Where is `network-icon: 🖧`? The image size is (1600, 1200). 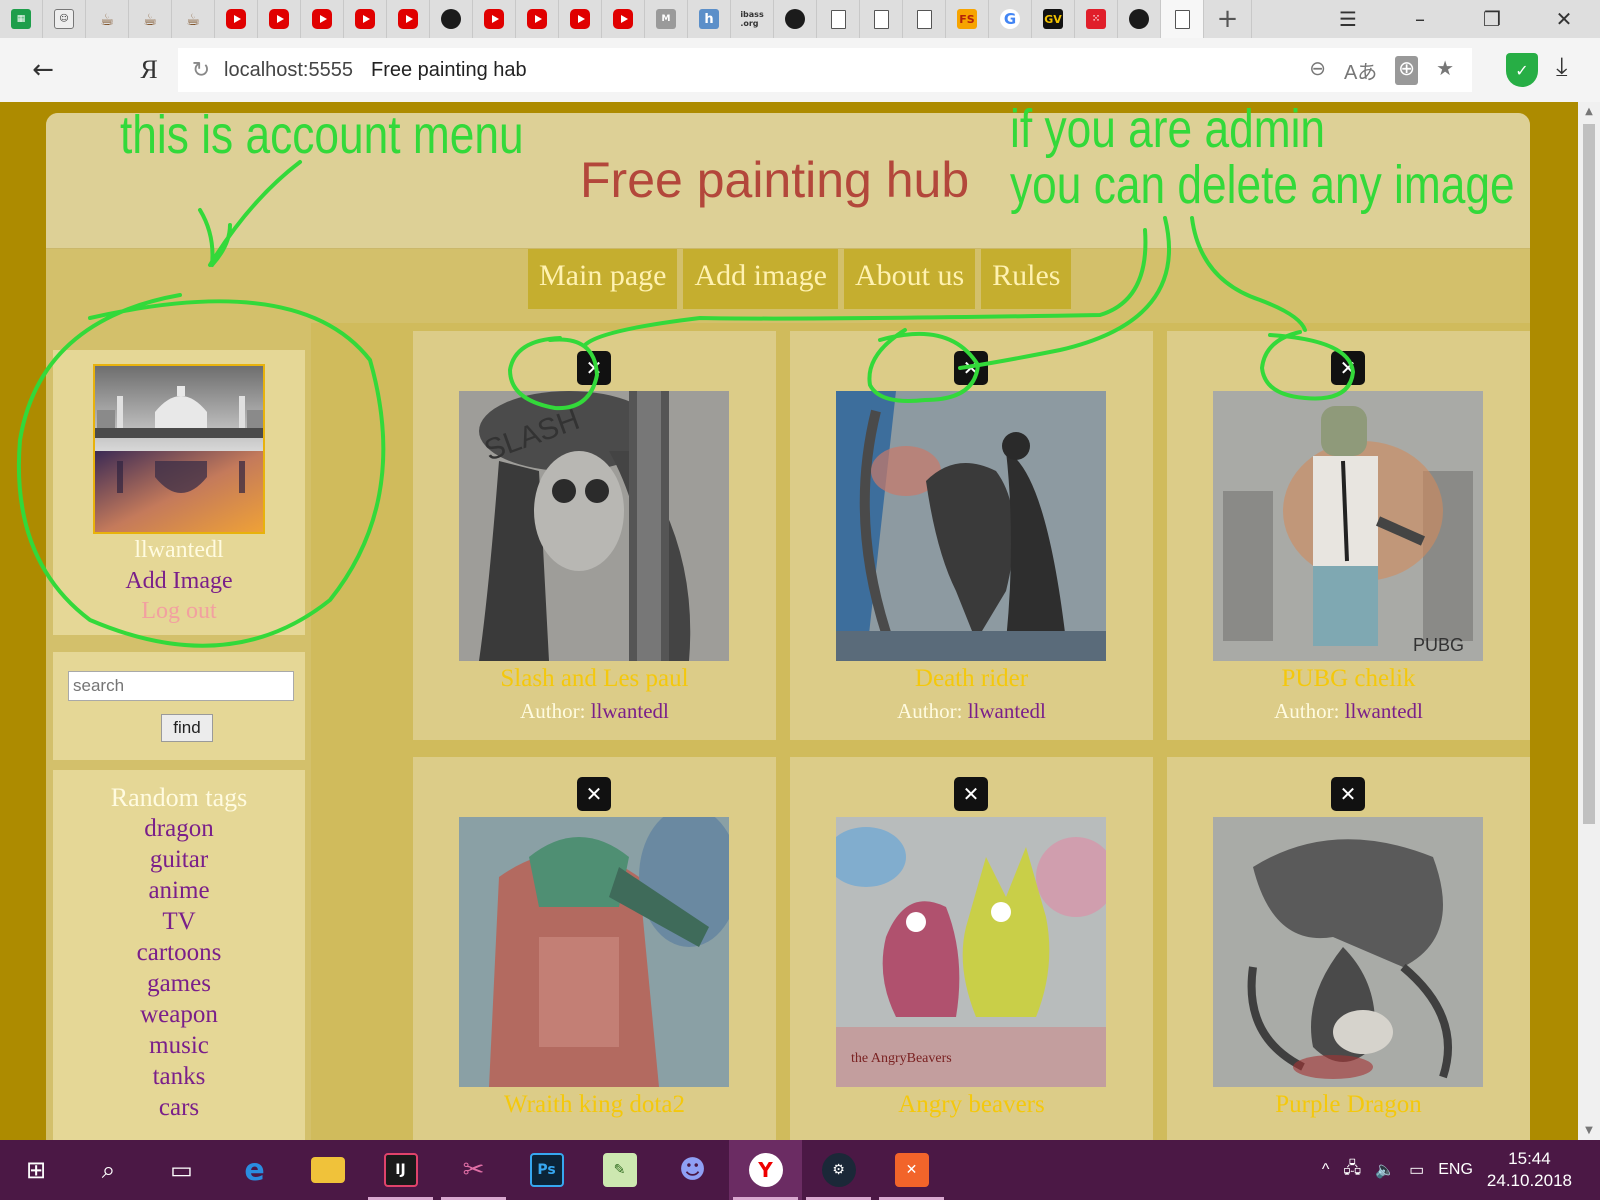 network-icon: 🖧 is located at coordinates (1352, 1170).